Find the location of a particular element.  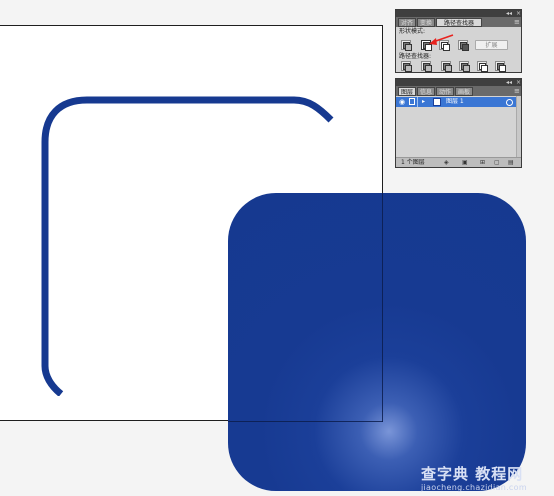

expand-button: 扩展 is located at coordinates (491, 45).